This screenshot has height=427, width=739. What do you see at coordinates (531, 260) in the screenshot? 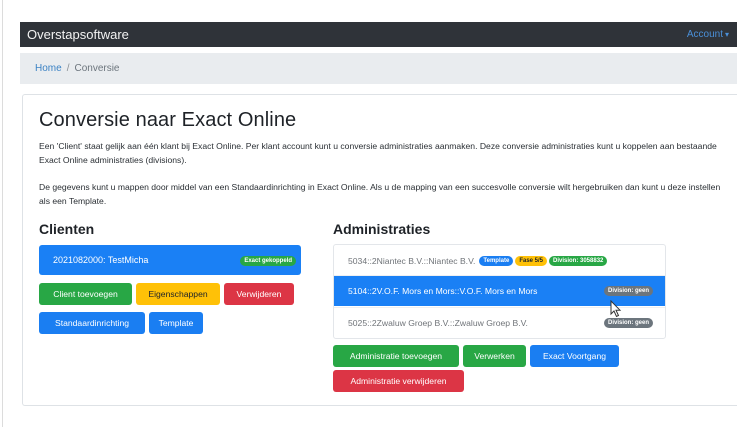
I see `phase-badge: Fase 5/5` at bounding box center [531, 260].